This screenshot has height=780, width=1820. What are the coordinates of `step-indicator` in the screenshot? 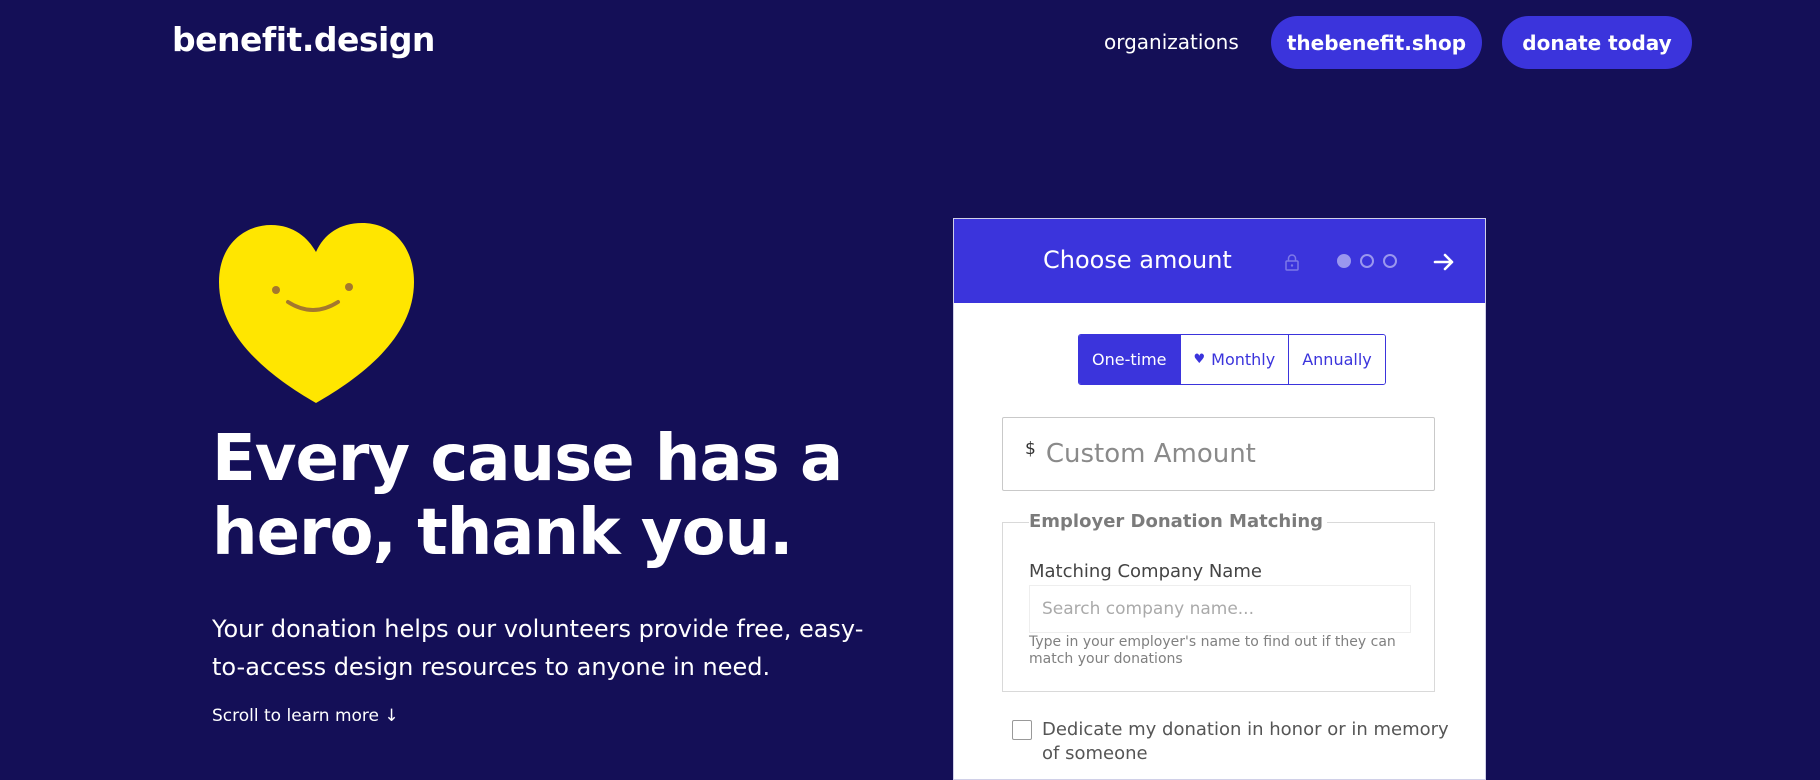 It's located at (1367, 261).